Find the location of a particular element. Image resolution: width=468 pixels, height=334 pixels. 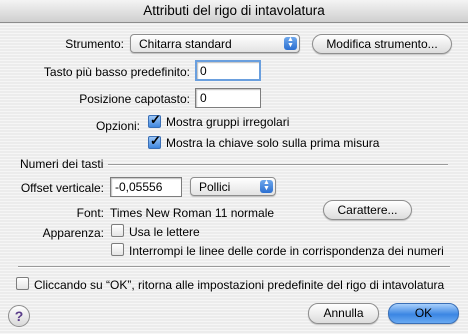

tasto-basso-input is located at coordinates (228, 70).